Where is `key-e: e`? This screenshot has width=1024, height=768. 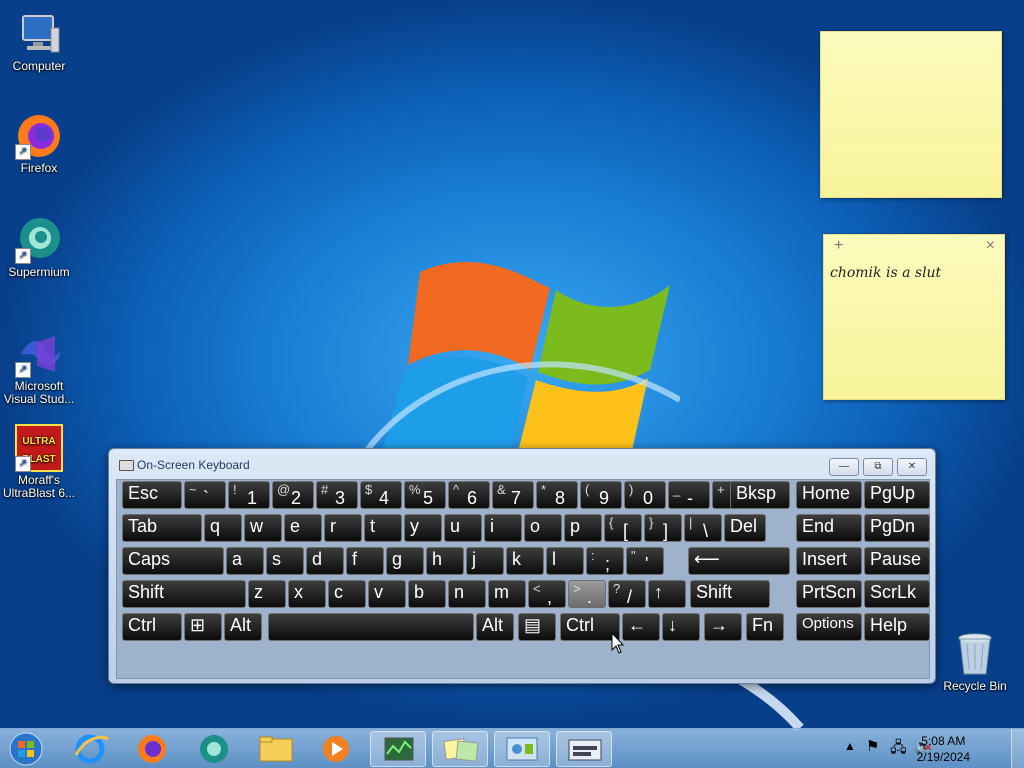 key-e: e is located at coordinates (303, 528).